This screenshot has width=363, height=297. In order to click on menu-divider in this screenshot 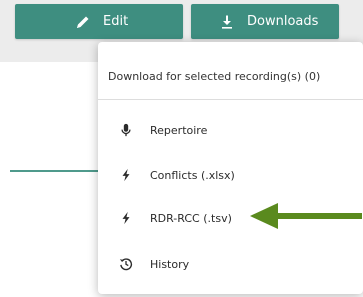, I will do `click(230, 99)`.